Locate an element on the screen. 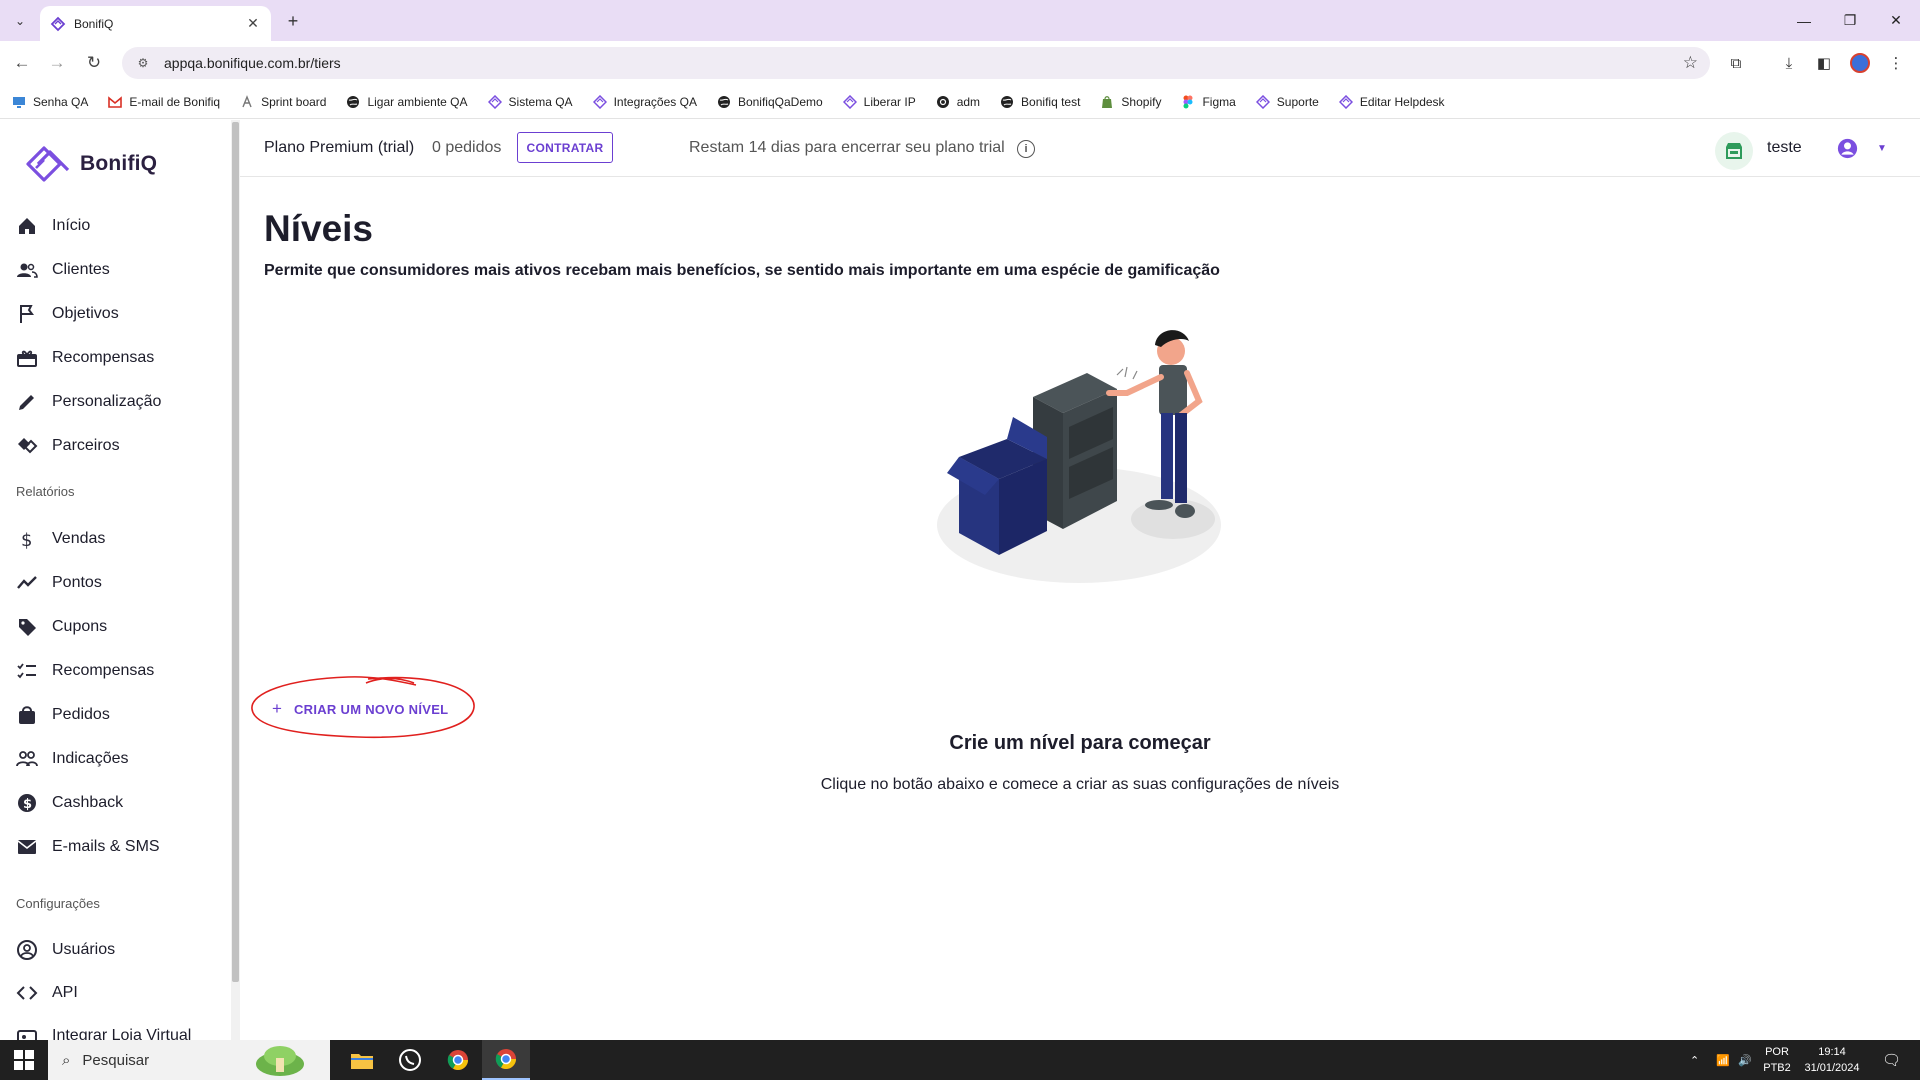 This screenshot has height=1080, width=1920. chrome-profile-icon is located at coordinates (505, 1059).